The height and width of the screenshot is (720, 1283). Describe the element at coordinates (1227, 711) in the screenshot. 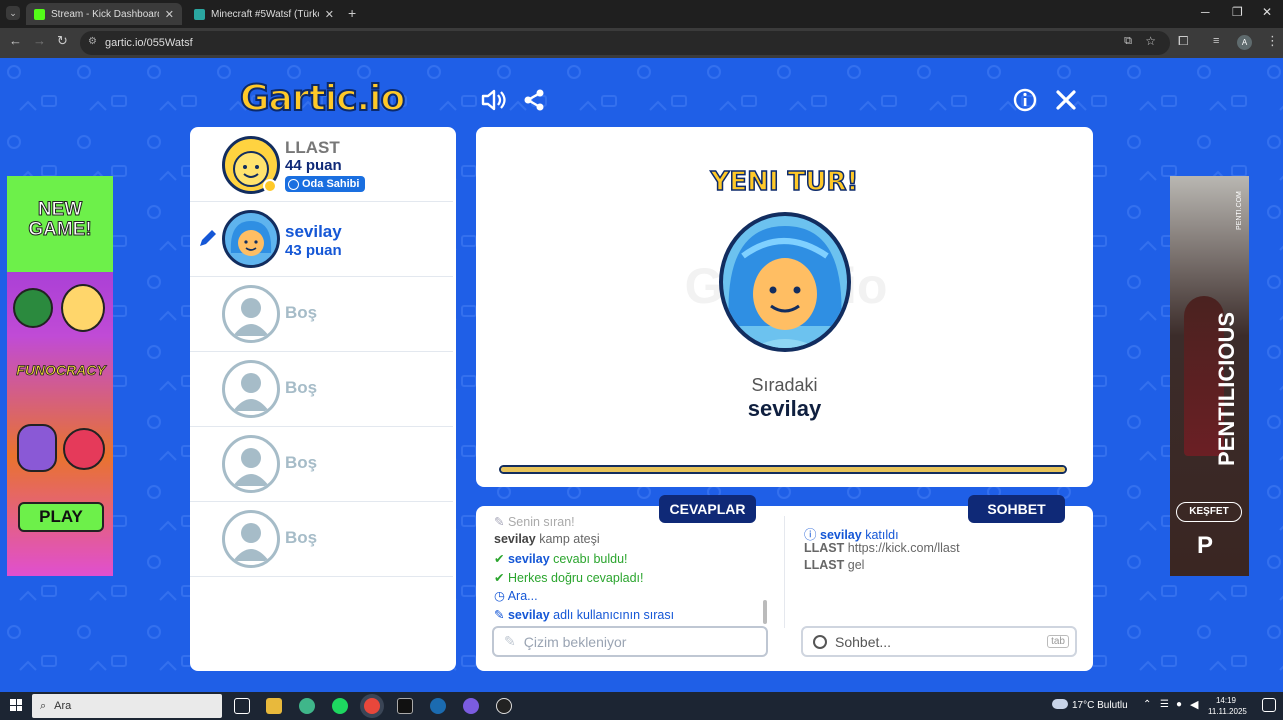

I see `date: 11.11.2025` at that location.